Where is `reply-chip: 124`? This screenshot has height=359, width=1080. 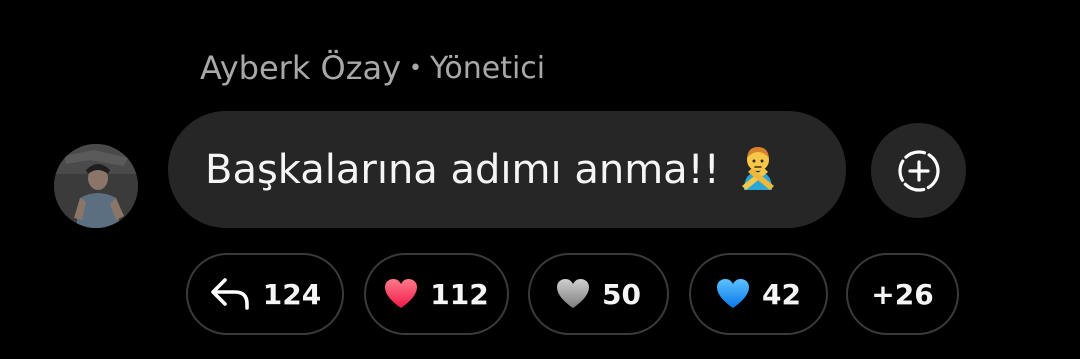 reply-chip: 124 is located at coordinates (265, 294).